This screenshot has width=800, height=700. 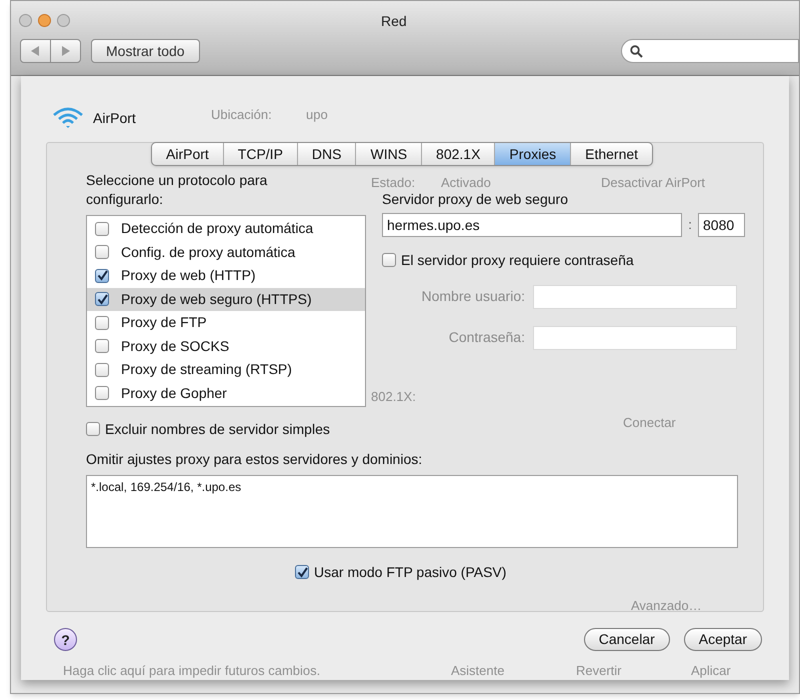 I want to click on close-button, so click(x=25, y=20).